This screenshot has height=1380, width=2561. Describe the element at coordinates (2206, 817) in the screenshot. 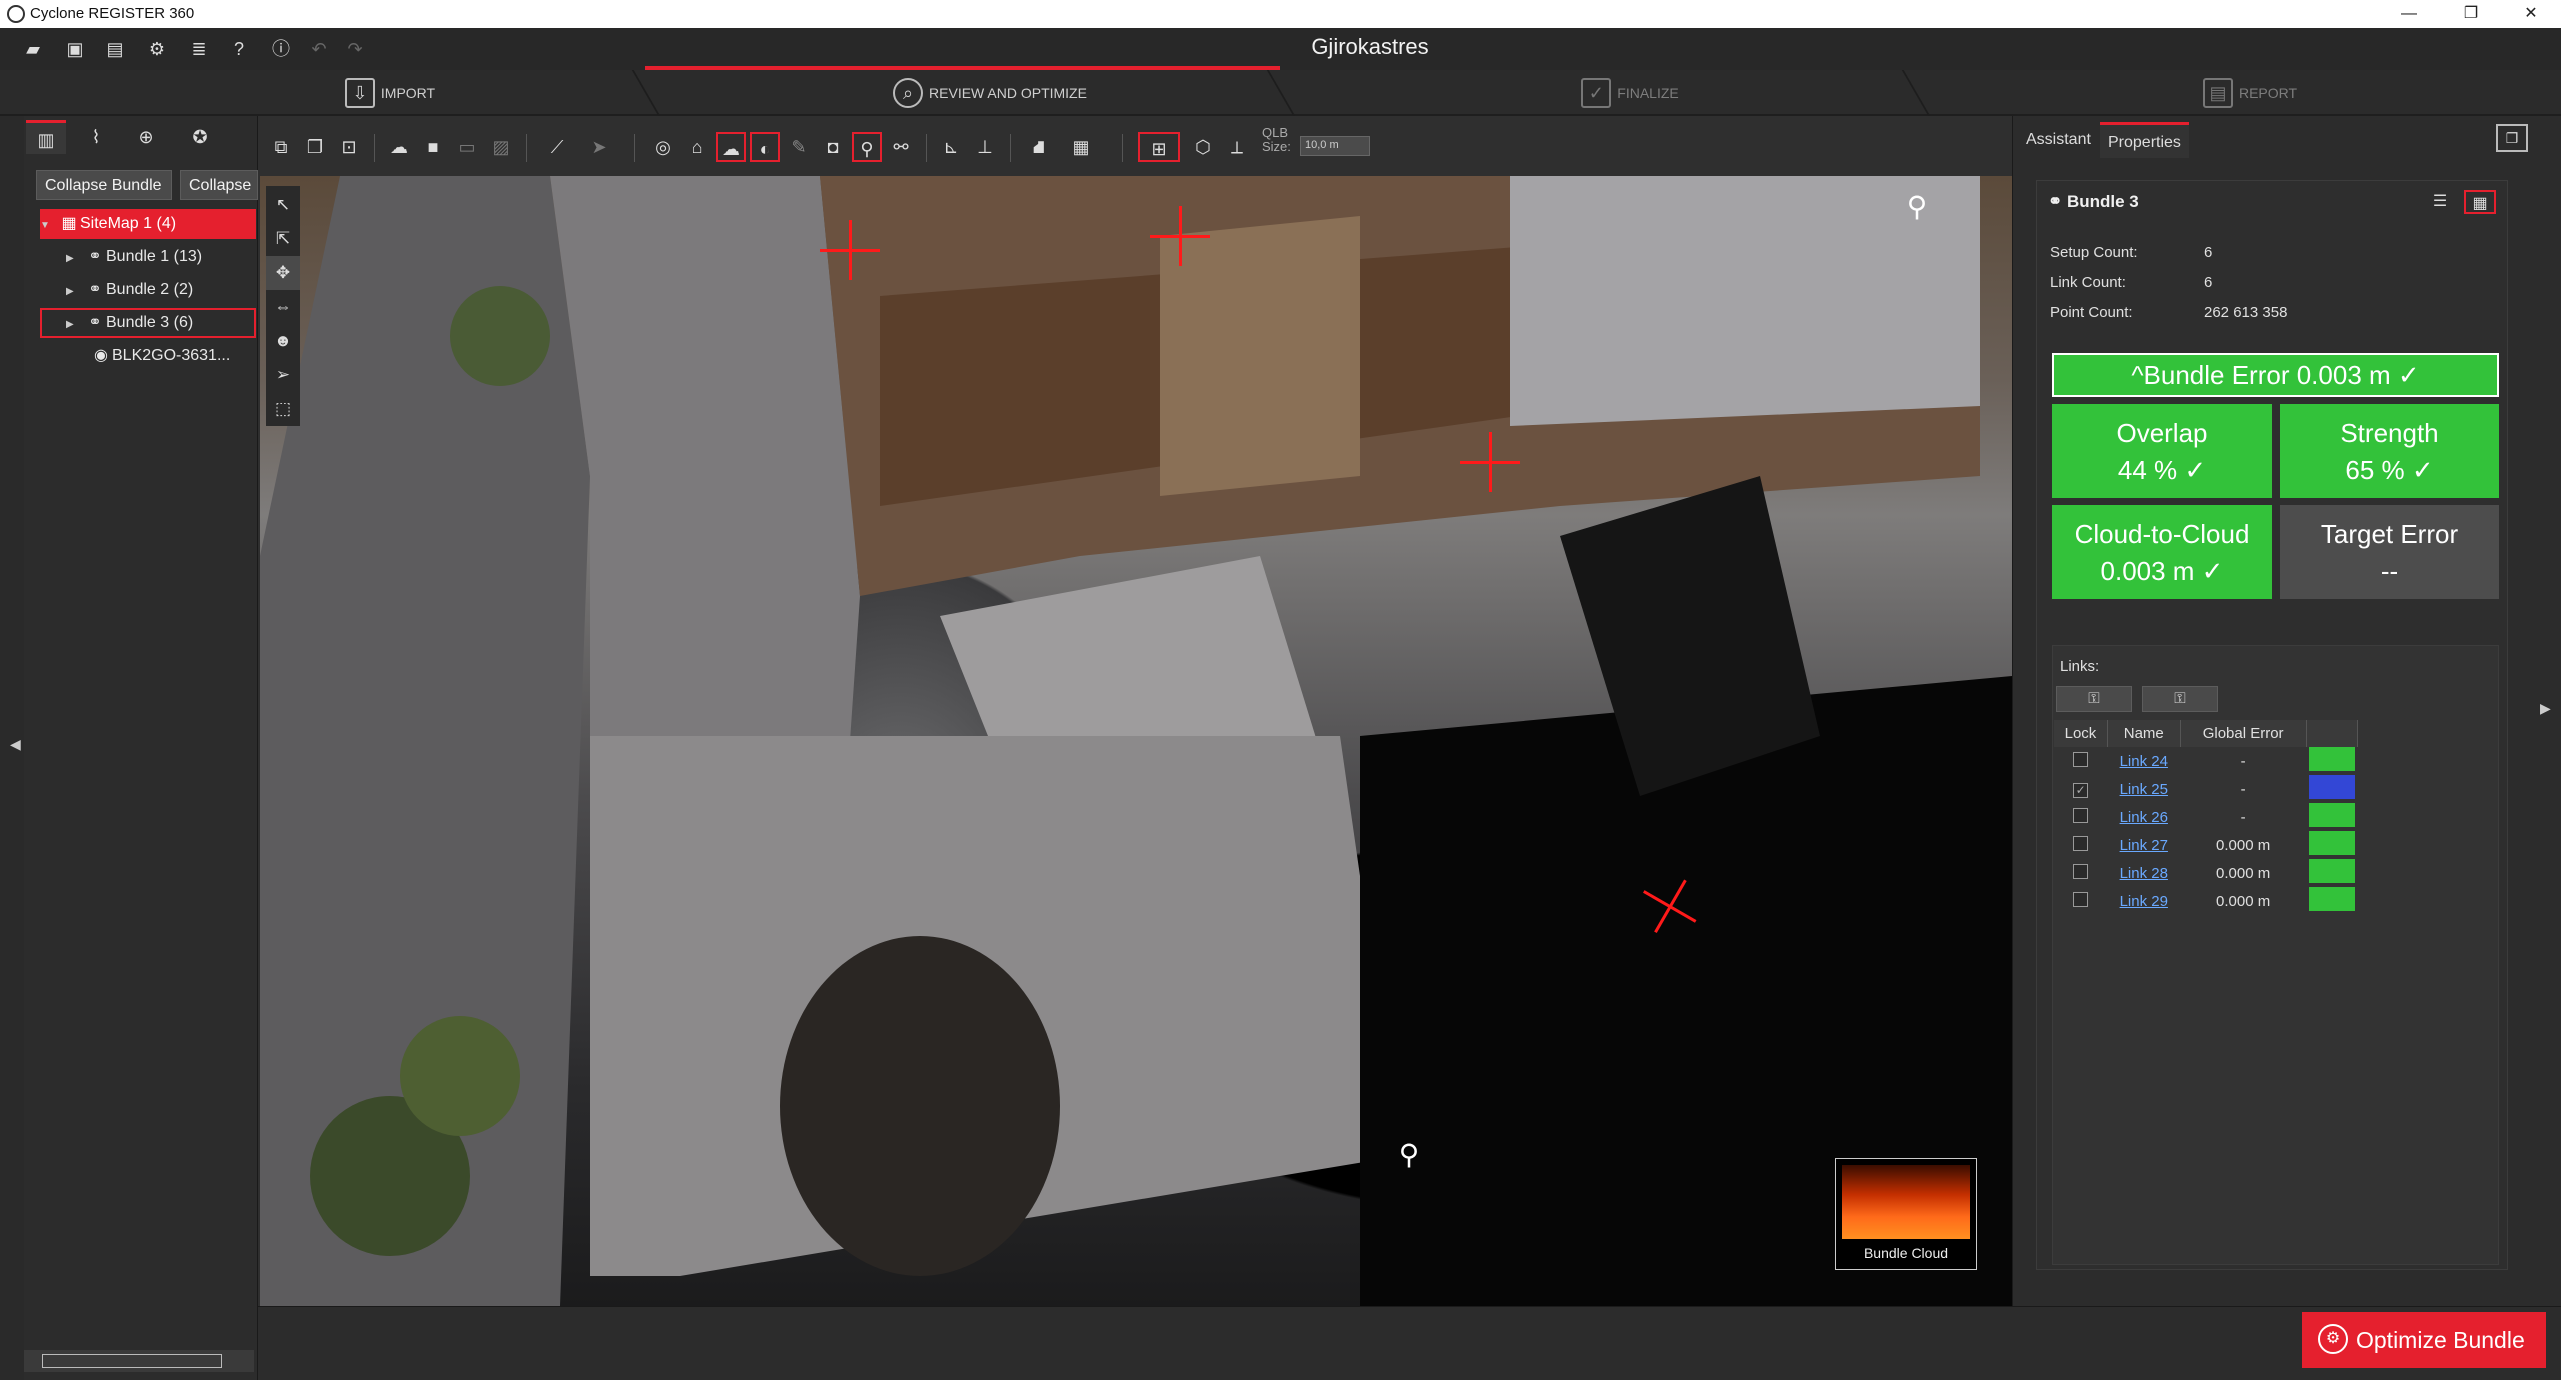

I see `table-row: Link 26 -` at that location.